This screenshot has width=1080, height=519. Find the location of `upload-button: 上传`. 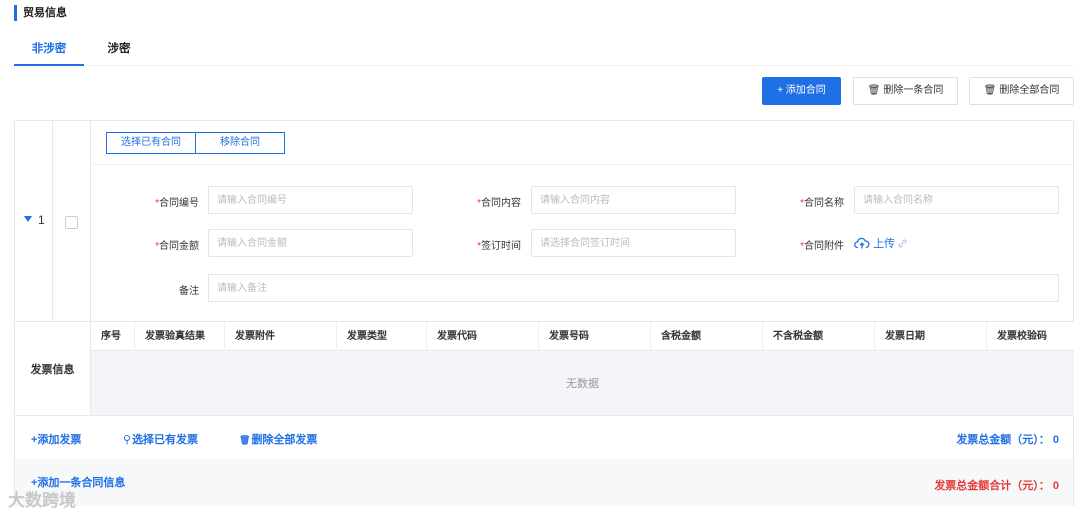

upload-button: 上传 is located at coordinates (880, 243).